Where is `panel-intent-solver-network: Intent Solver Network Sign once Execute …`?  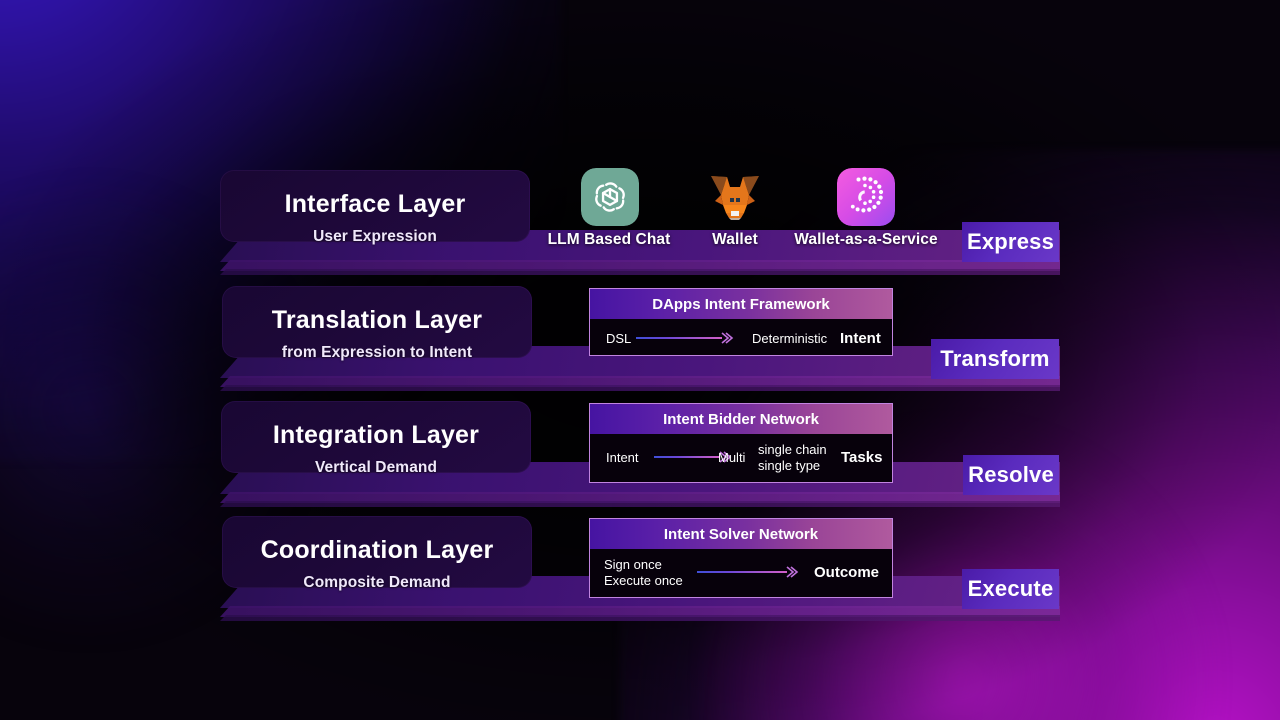
panel-intent-solver-network: Intent Solver Network Sign once Execute … is located at coordinates (741, 558).